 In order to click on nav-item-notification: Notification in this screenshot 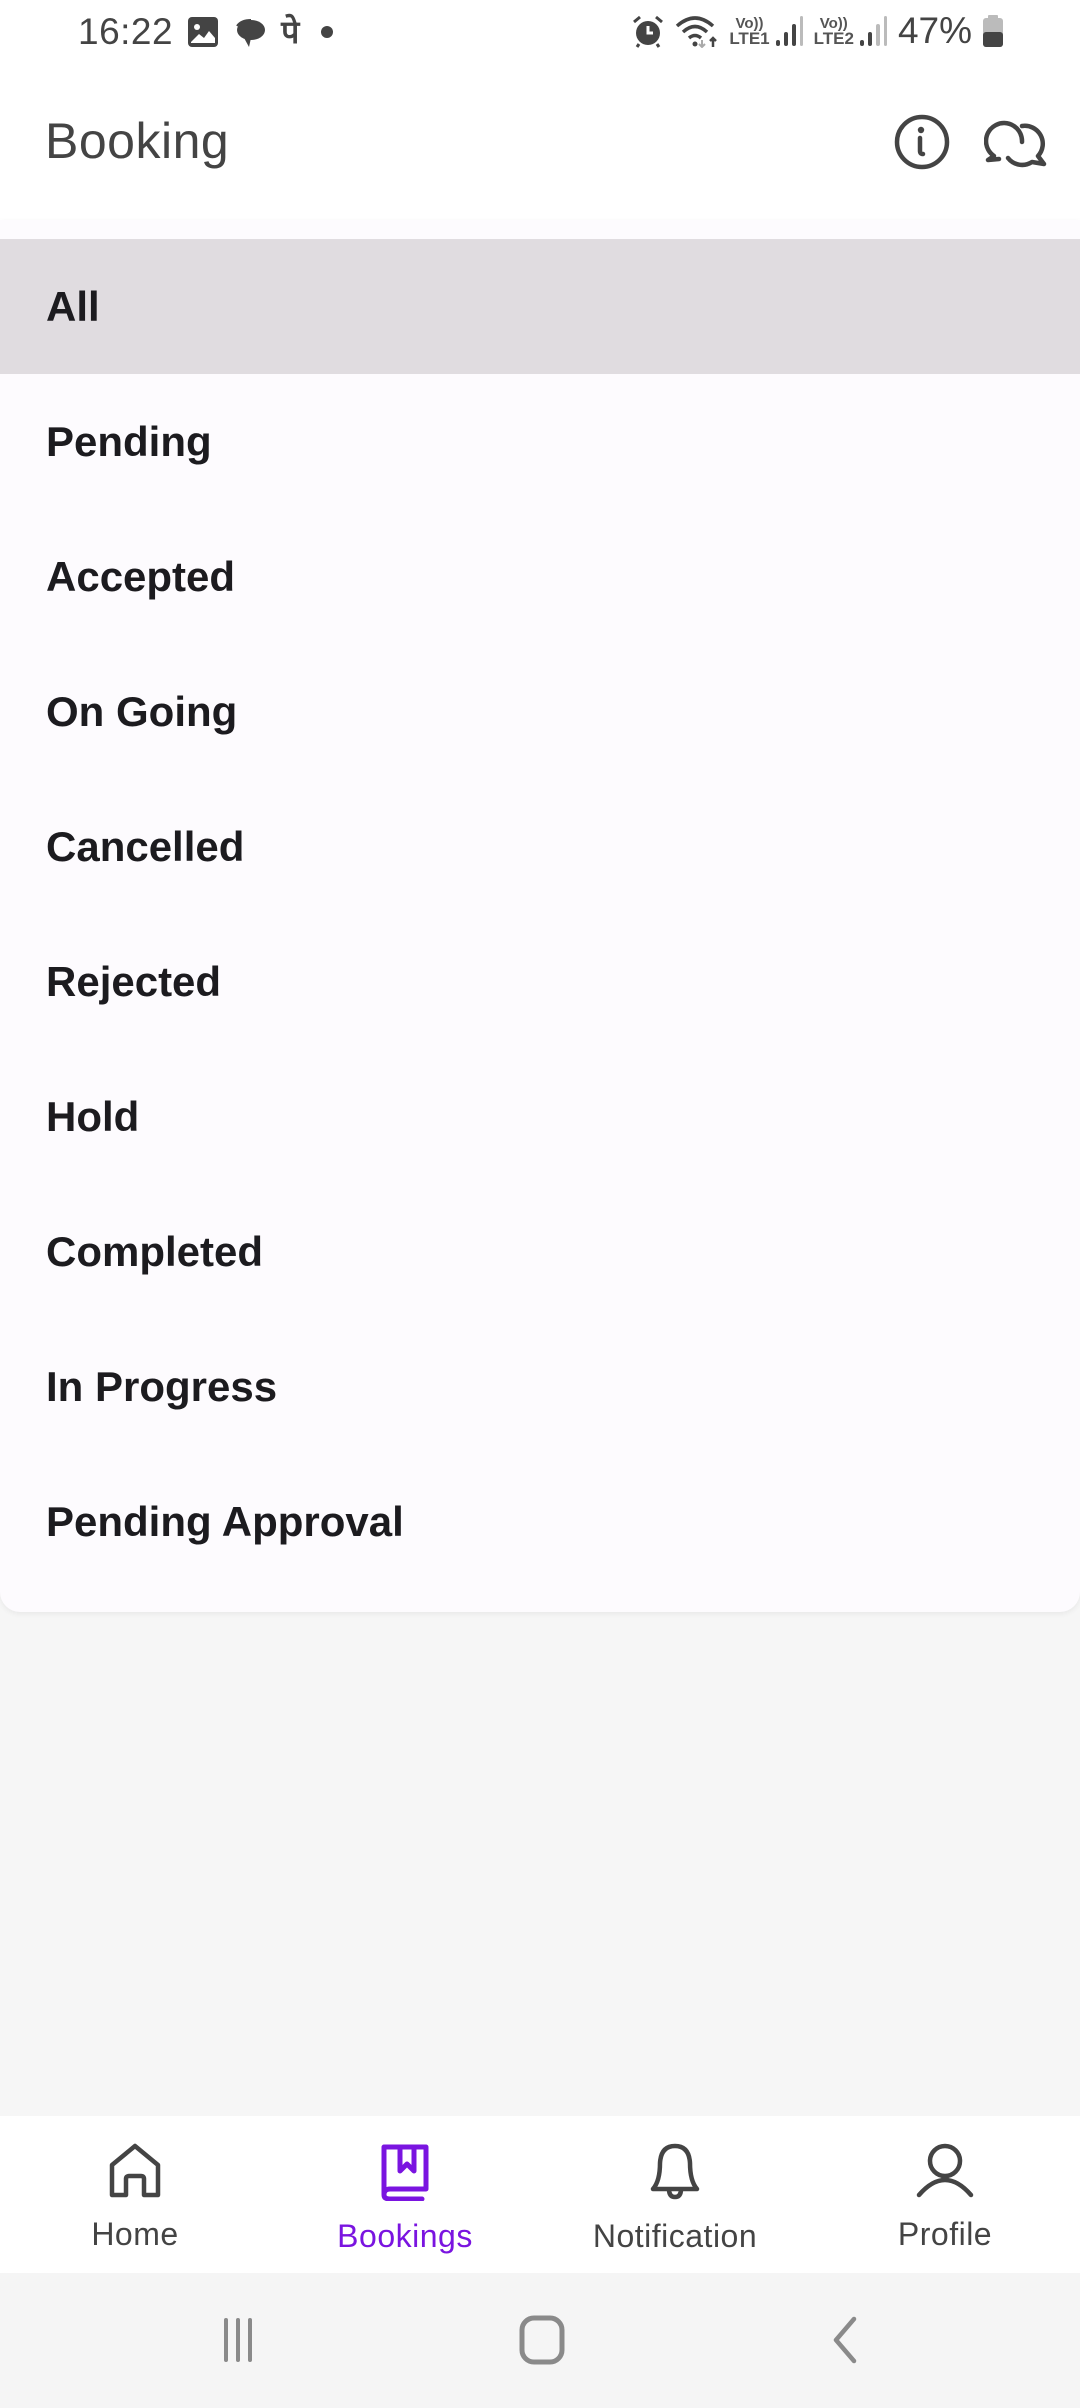, I will do `click(675, 2194)`.